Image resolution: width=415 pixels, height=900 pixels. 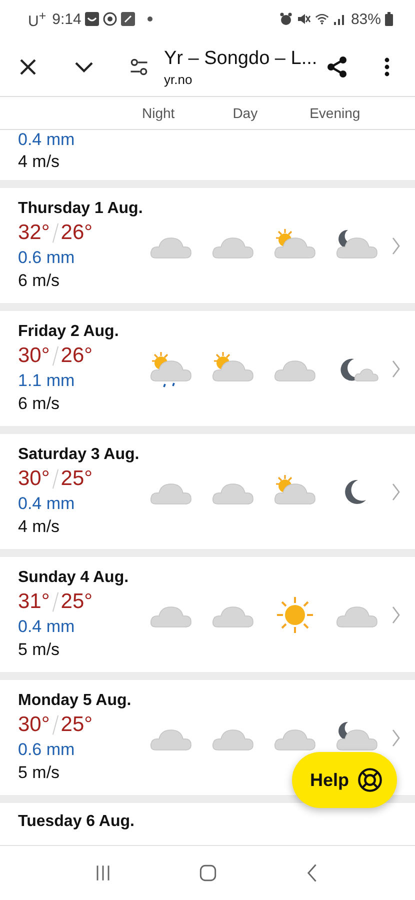 I want to click on help-button: Help, so click(x=344, y=780).